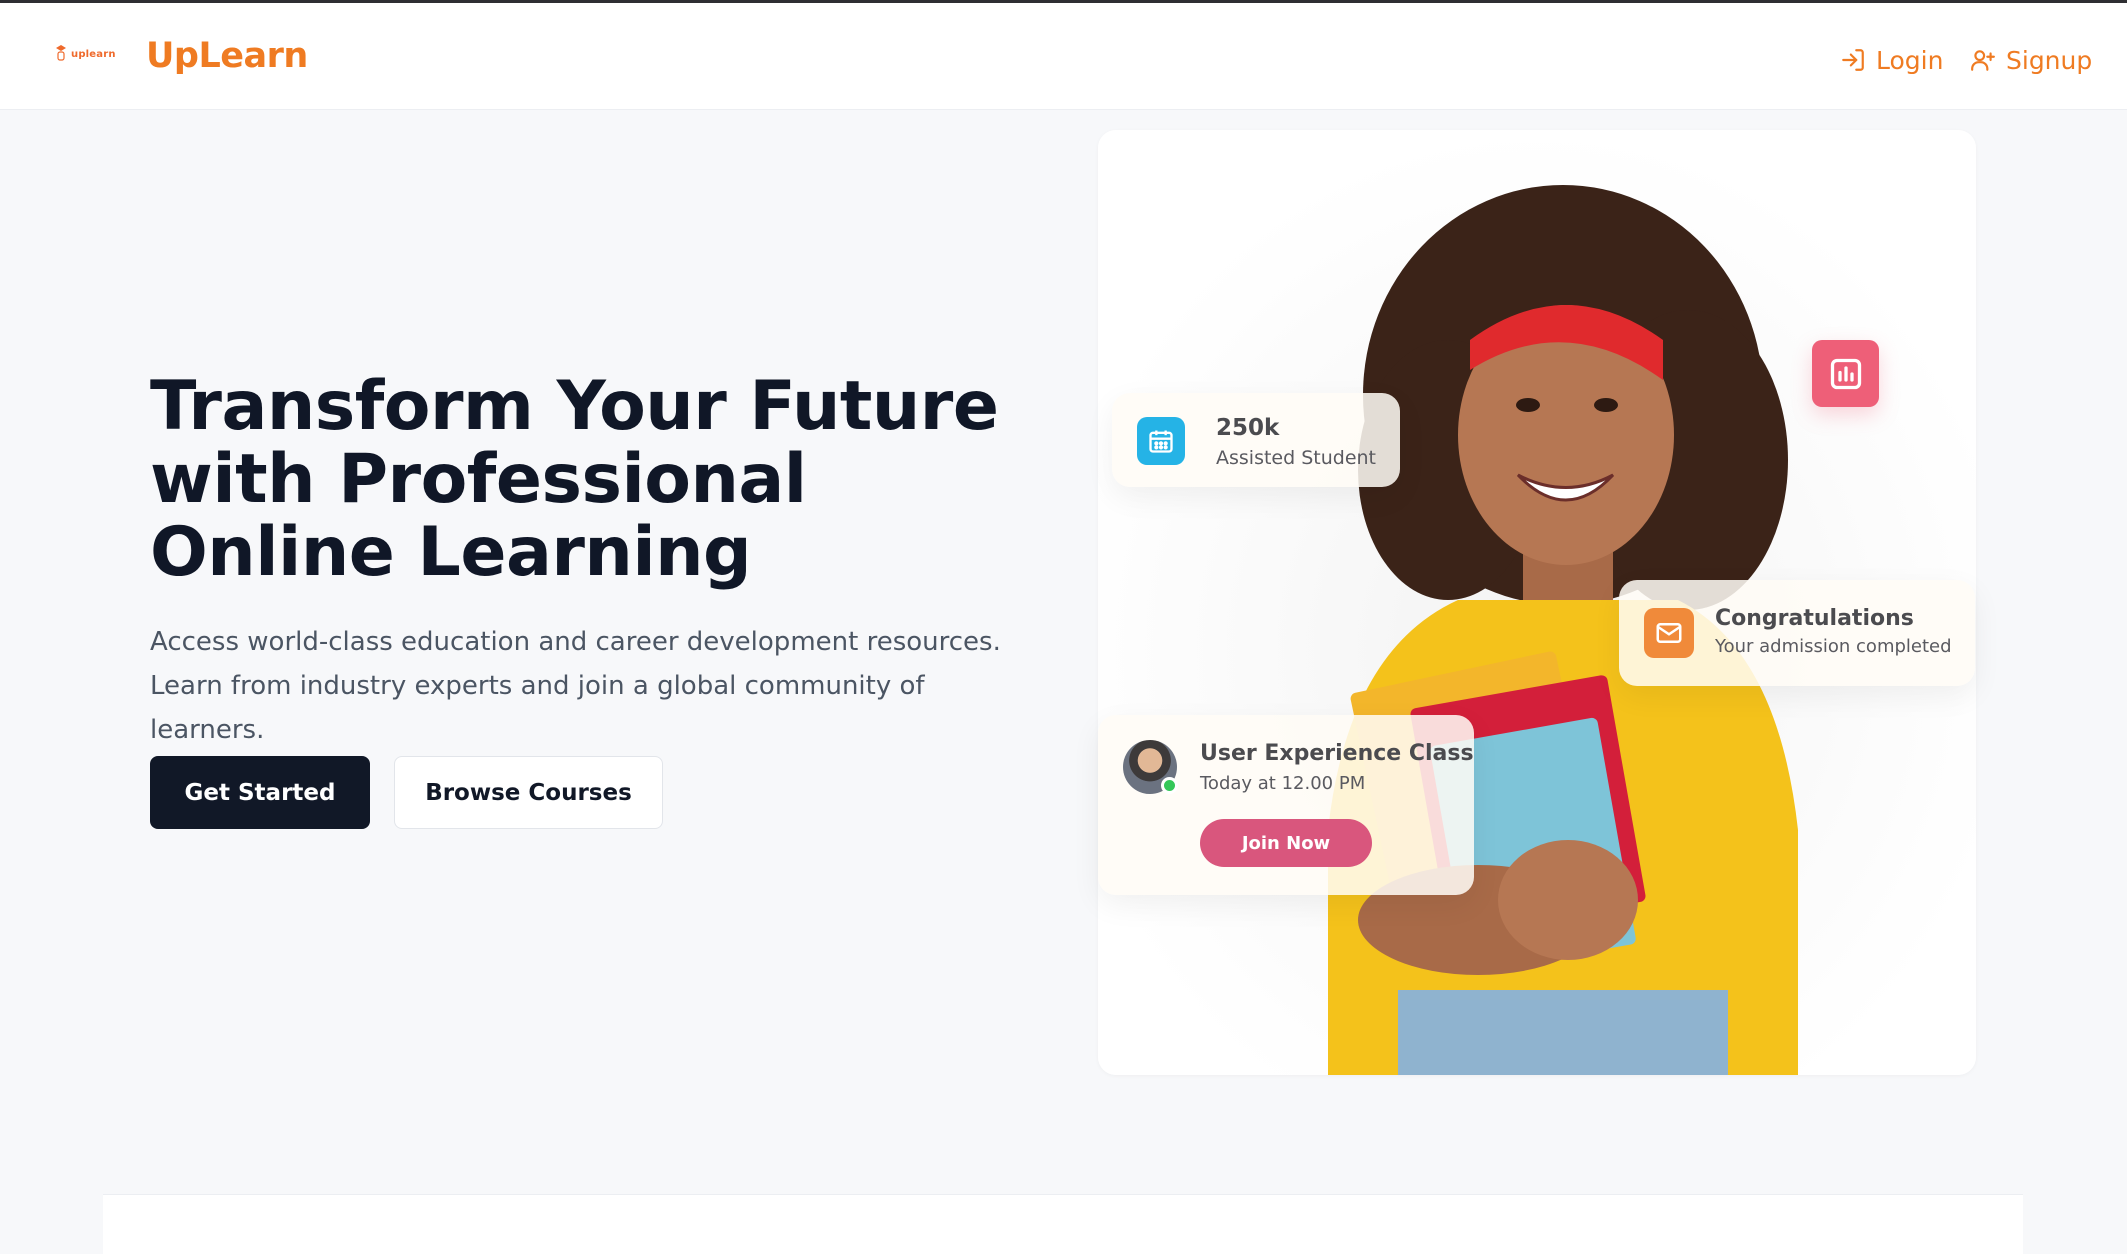 Image resolution: width=2127 pixels, height=1254 pixels. Describe the element at coordinates (1797, 633) in the screenshot. I see `congratulations-card: Congratulations Your admission completed` at that location.